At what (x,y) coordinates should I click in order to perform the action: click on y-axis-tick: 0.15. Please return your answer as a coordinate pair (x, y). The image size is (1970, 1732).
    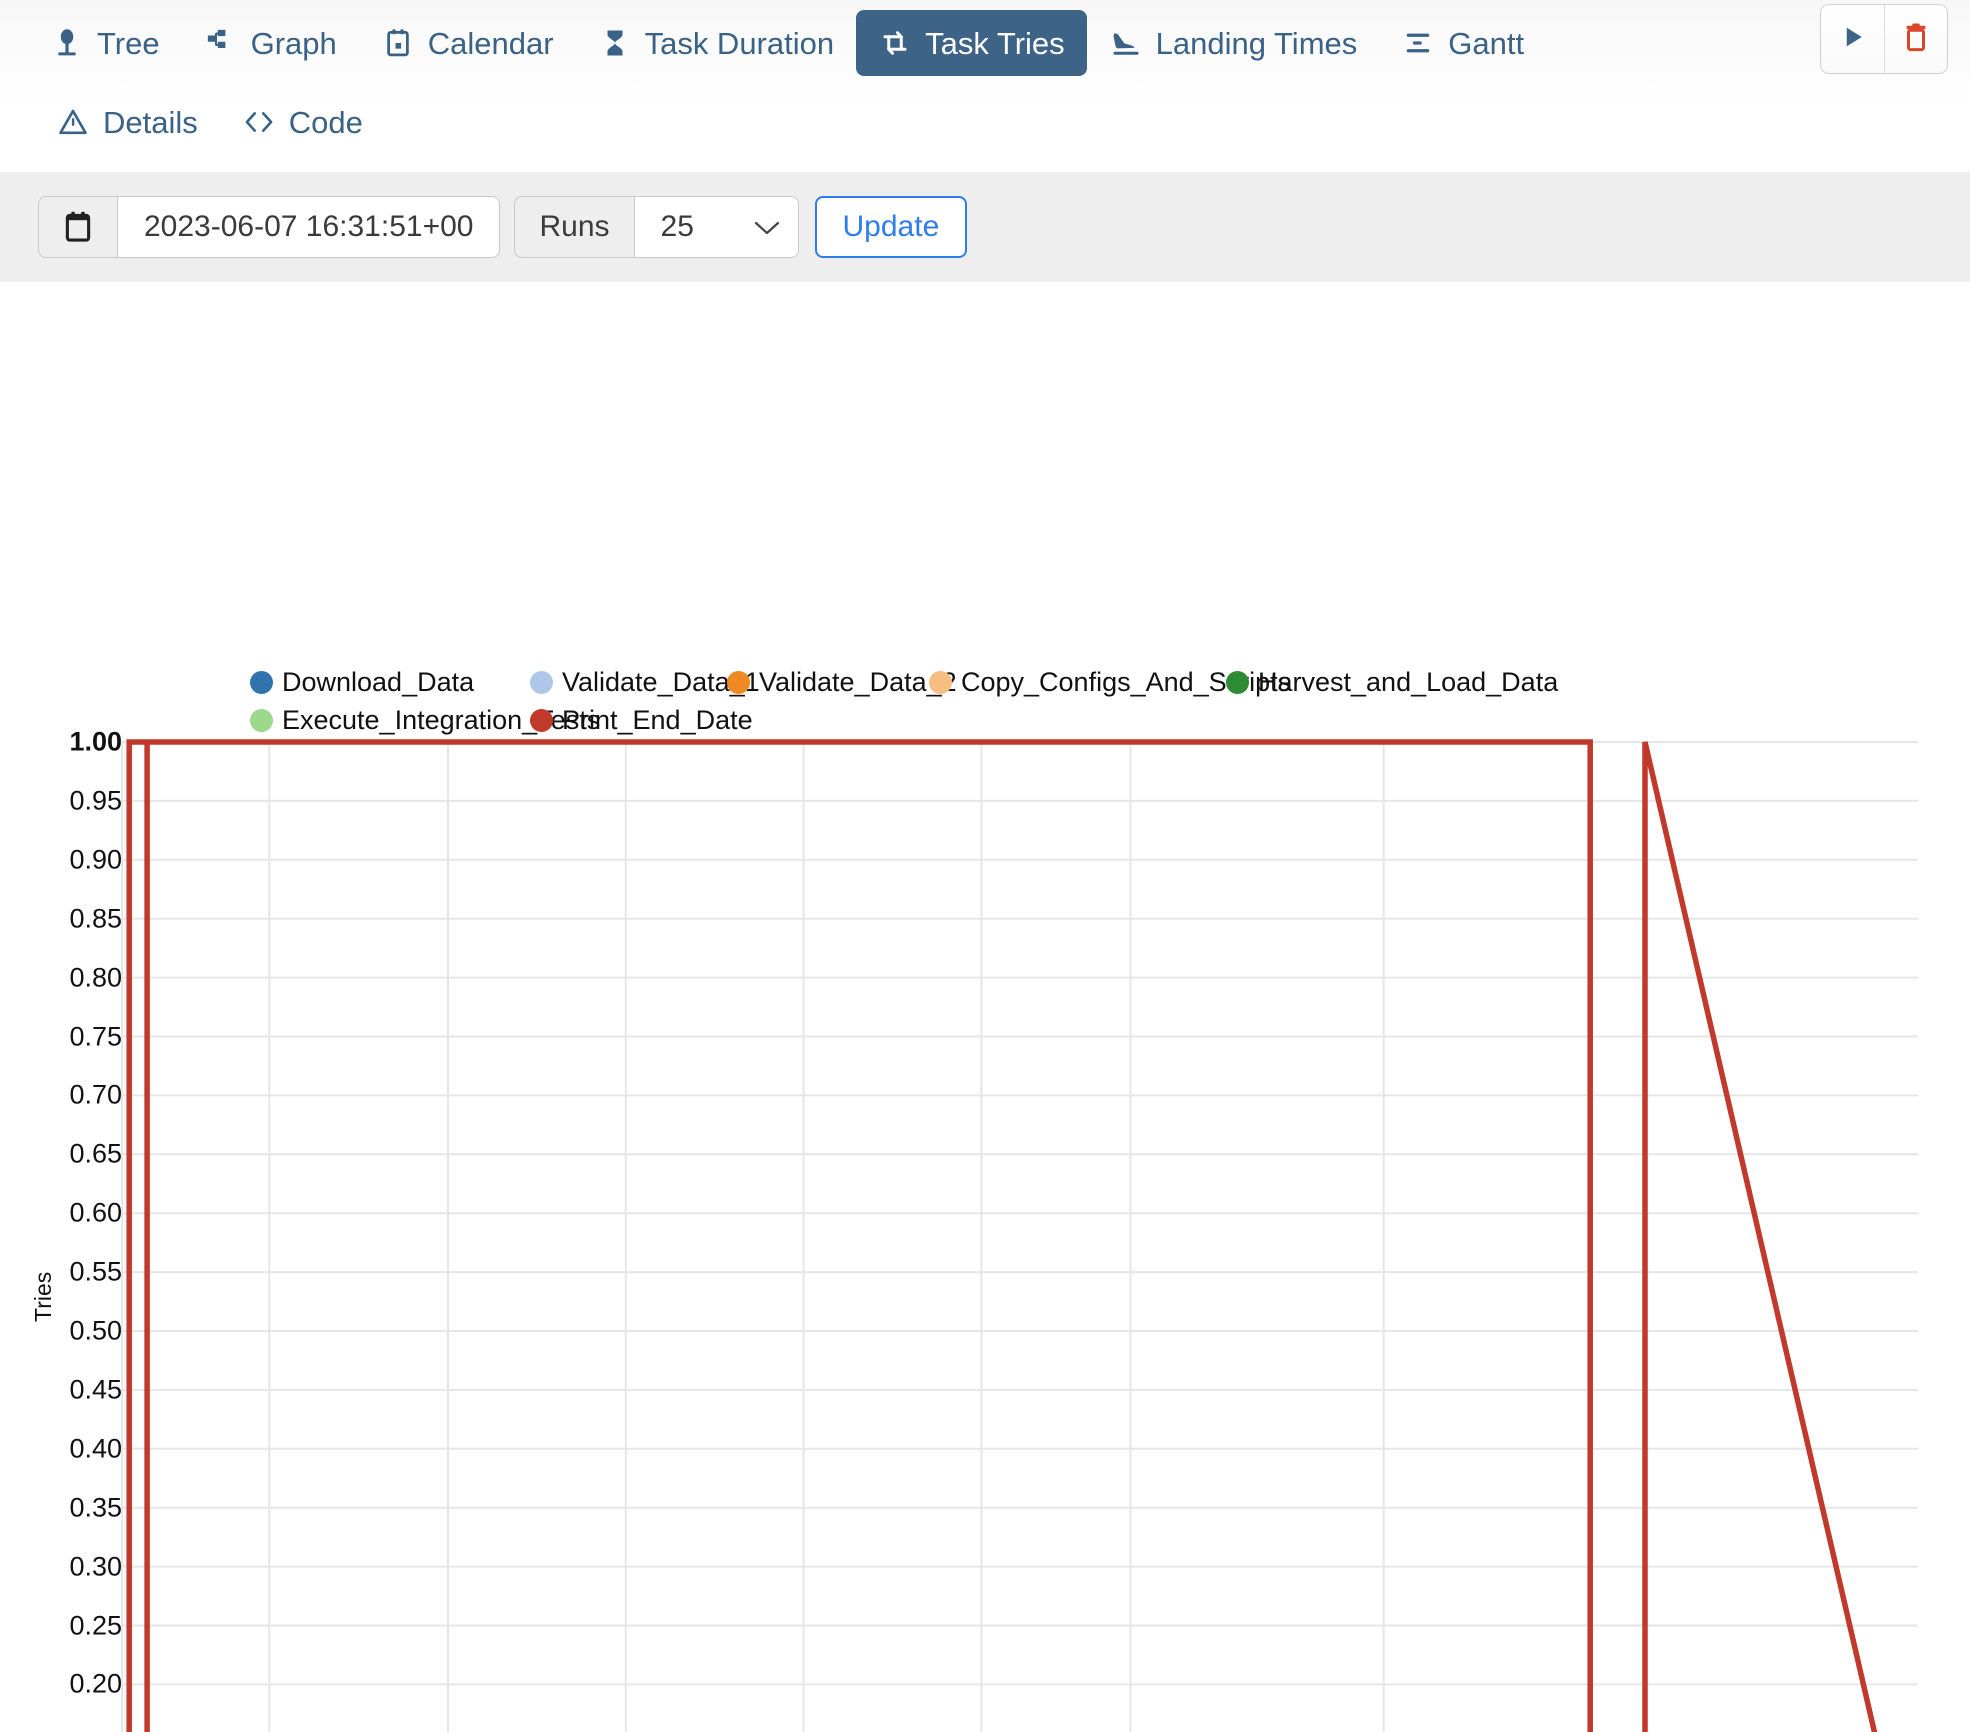
    Looking at the image, I should click on (62, 1730).